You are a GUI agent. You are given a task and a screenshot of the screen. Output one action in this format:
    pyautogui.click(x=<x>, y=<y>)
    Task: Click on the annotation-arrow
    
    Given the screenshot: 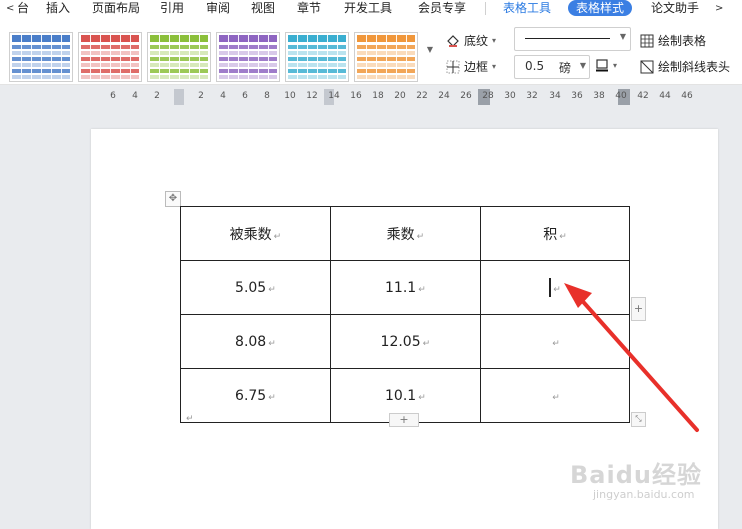 What is the action you would take?
    pyautogui.click(x=631, y=357)
    